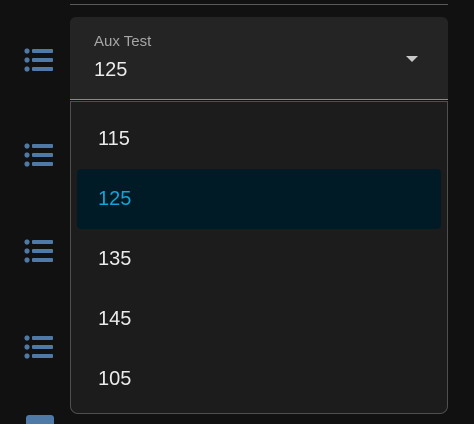 This screenshot has width=474, height=424. Describe the element at coordinates (259, 199) in the screenshot. I see `menu-option-125: 125` at that location.